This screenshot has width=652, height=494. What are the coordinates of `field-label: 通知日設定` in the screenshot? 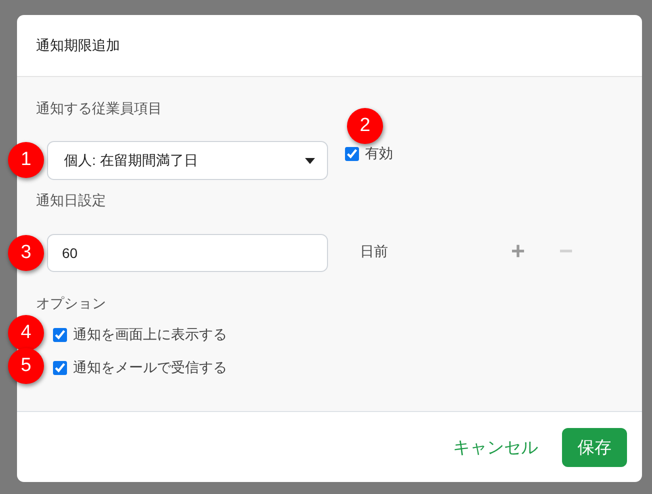 It's located at (71, 200).